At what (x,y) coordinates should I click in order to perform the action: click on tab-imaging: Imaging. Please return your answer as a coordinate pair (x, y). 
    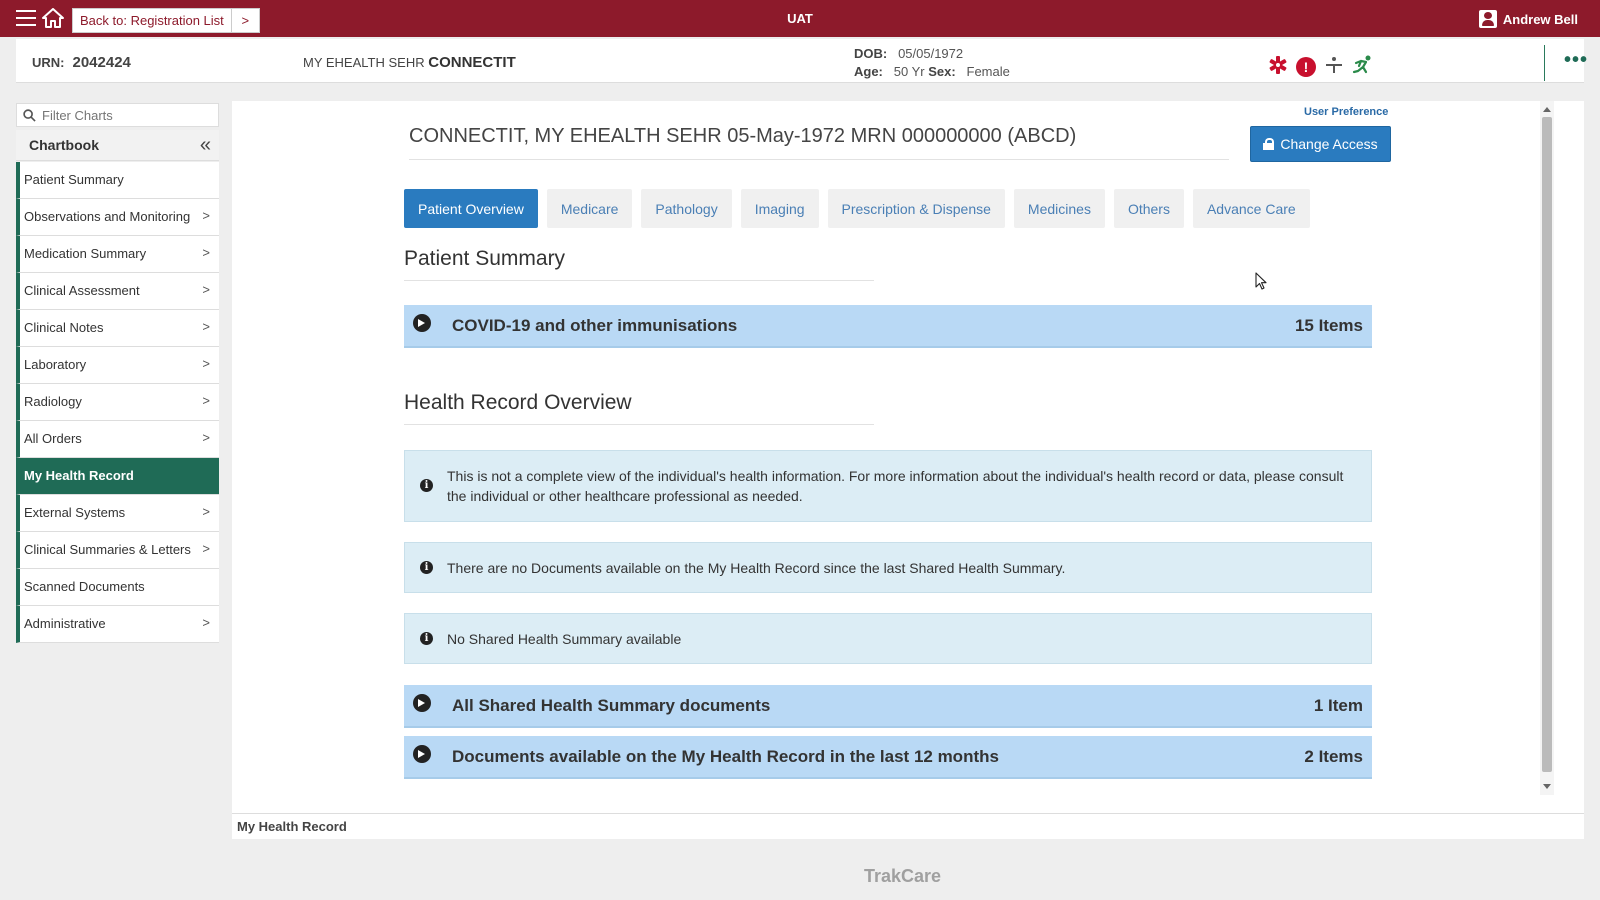
    Looking at the image, I should click on (779, 208).